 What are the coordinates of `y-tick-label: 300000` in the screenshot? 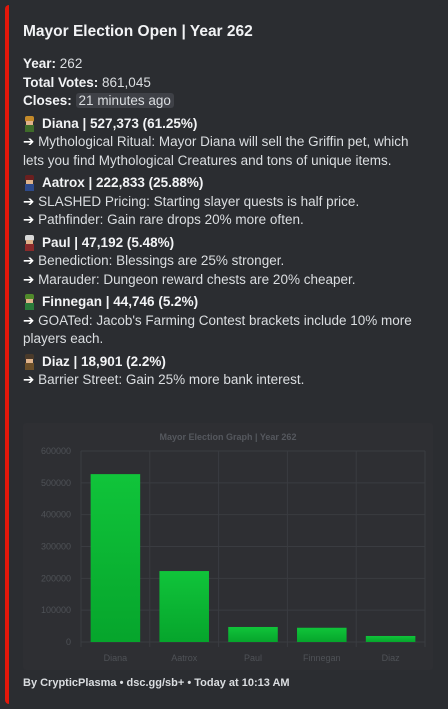 It's located at (56, 547).